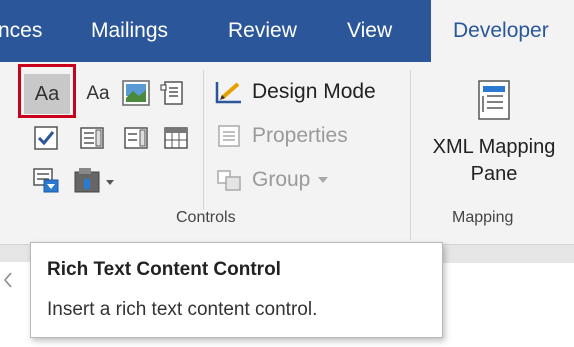 The height and width of the screenshot is (347, 574). I want to click on checkbox-content-control-button, so click(46, 138).